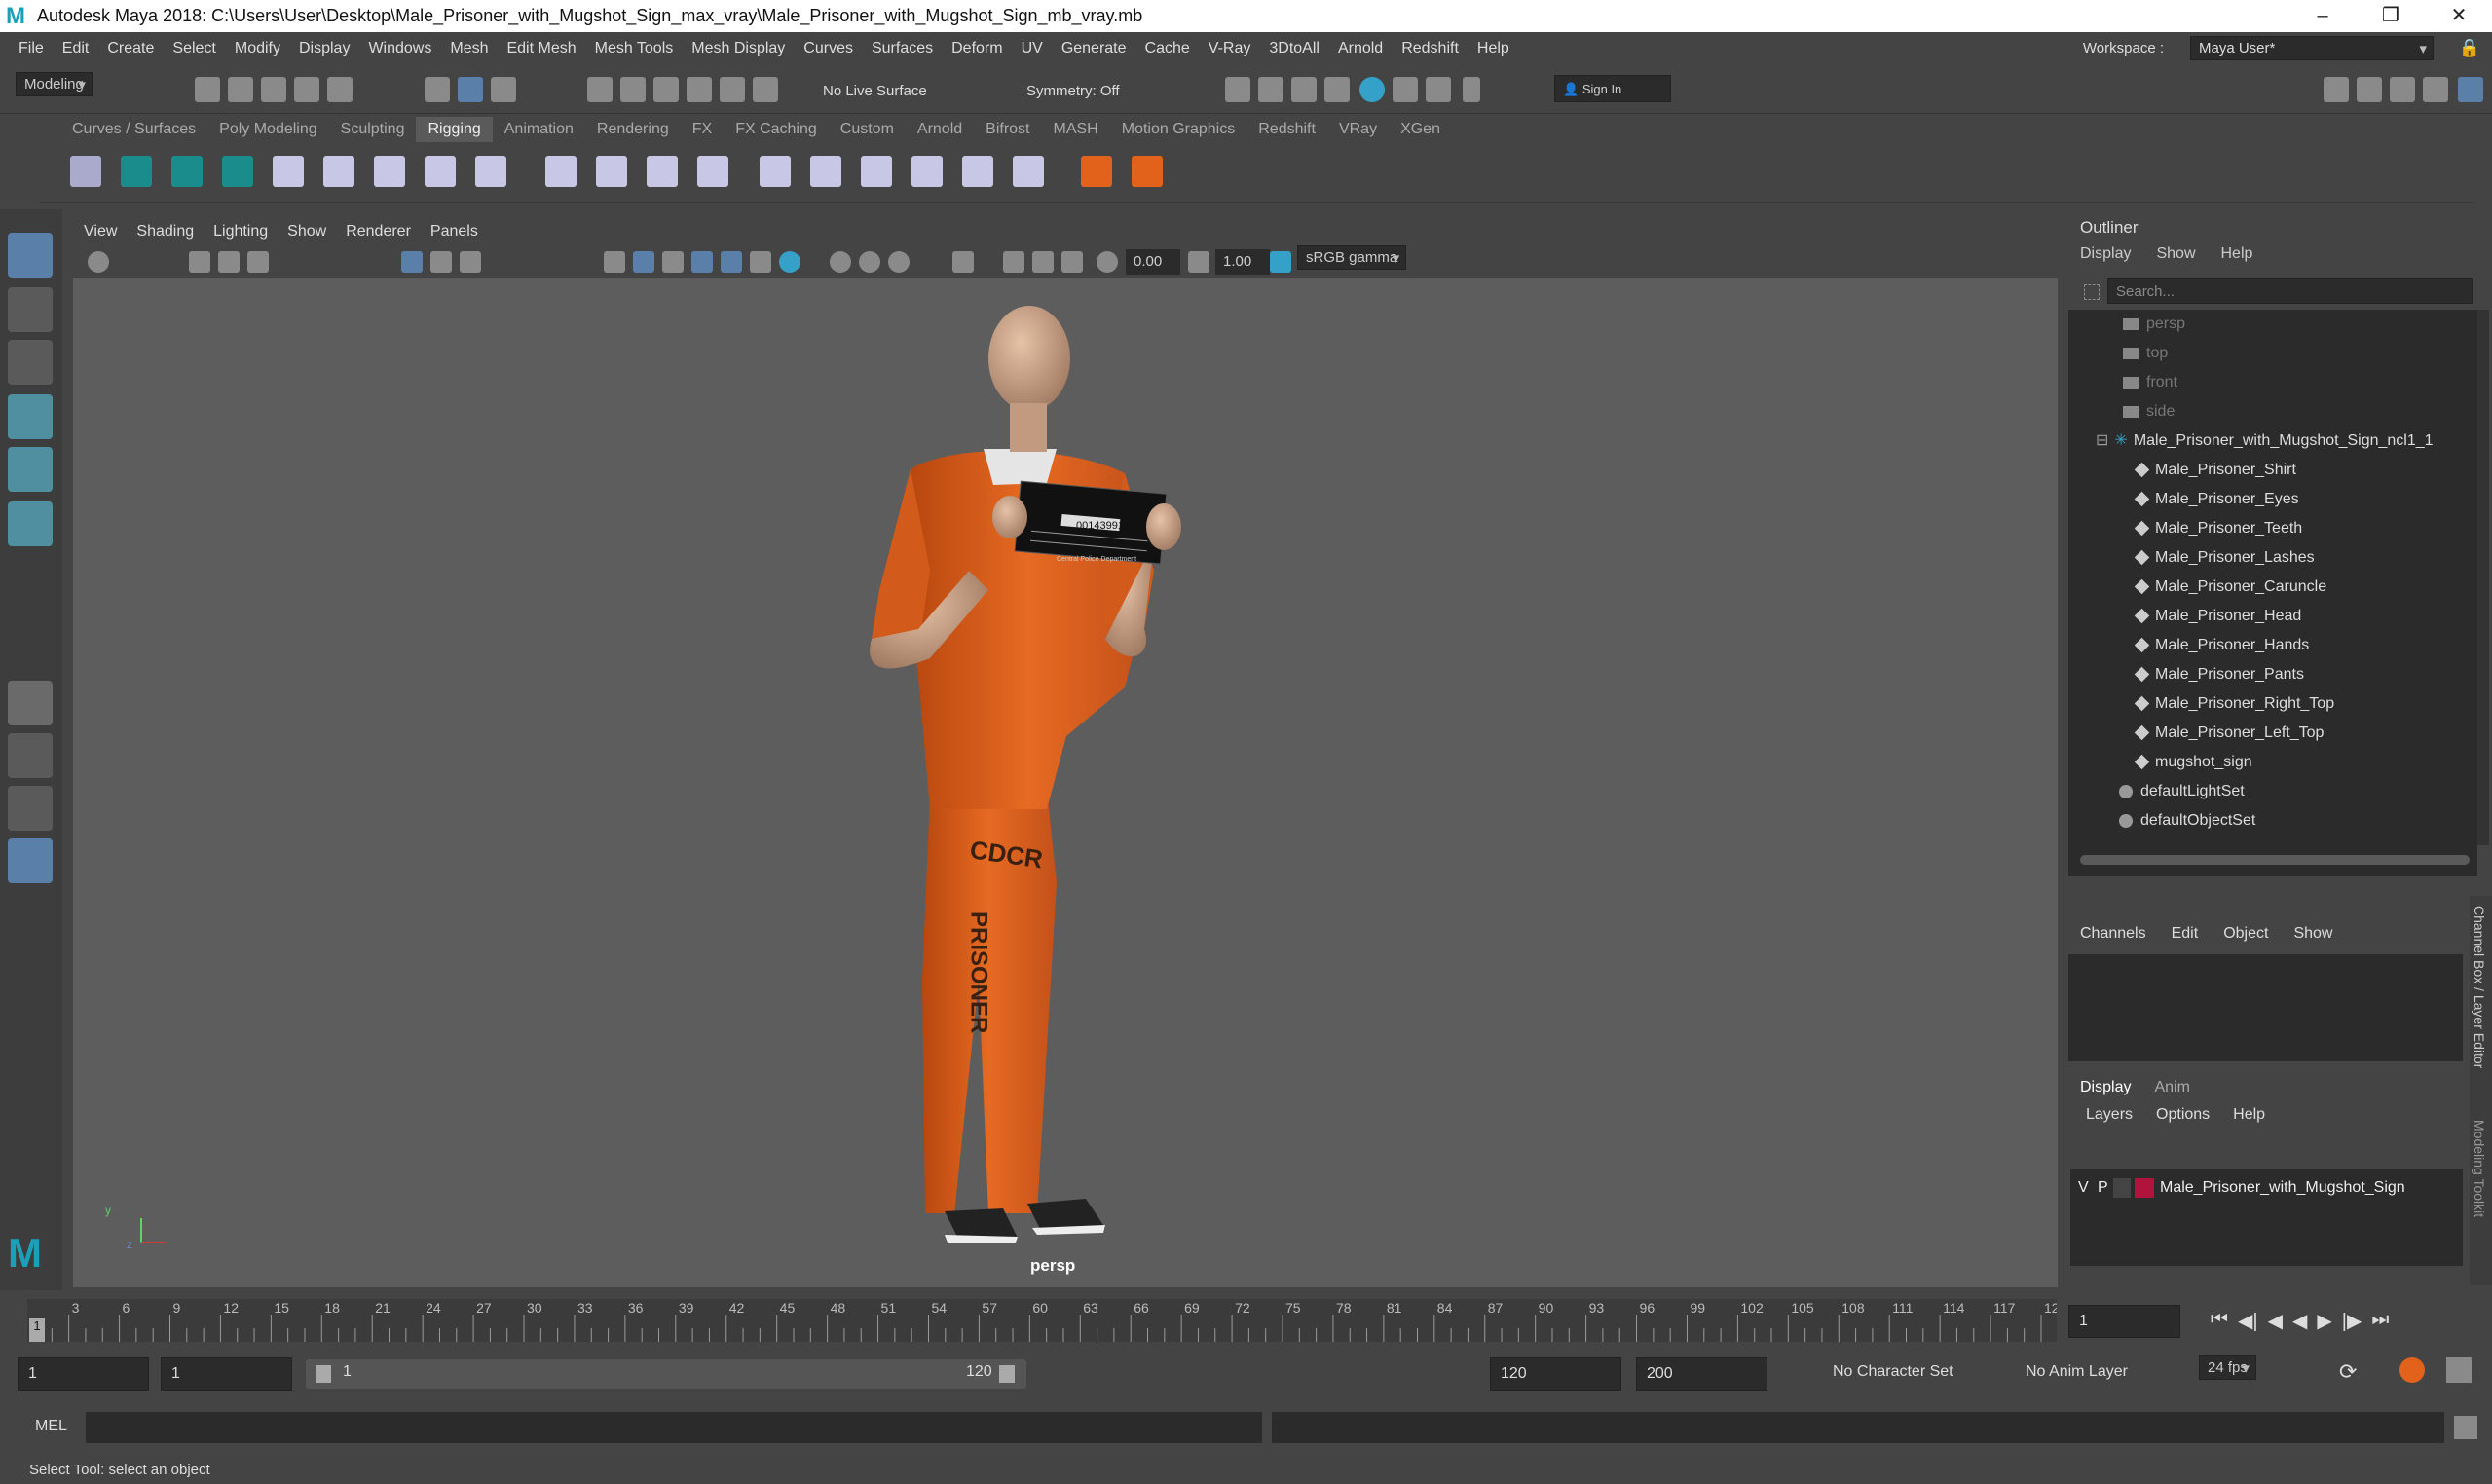 This screenshot has width=2492, height=1484. Describe the element at coordinates (2479, 1168) in the screenshot. I see `side-tab-modeling-toolkit: Modeling Toolkit` at that location.